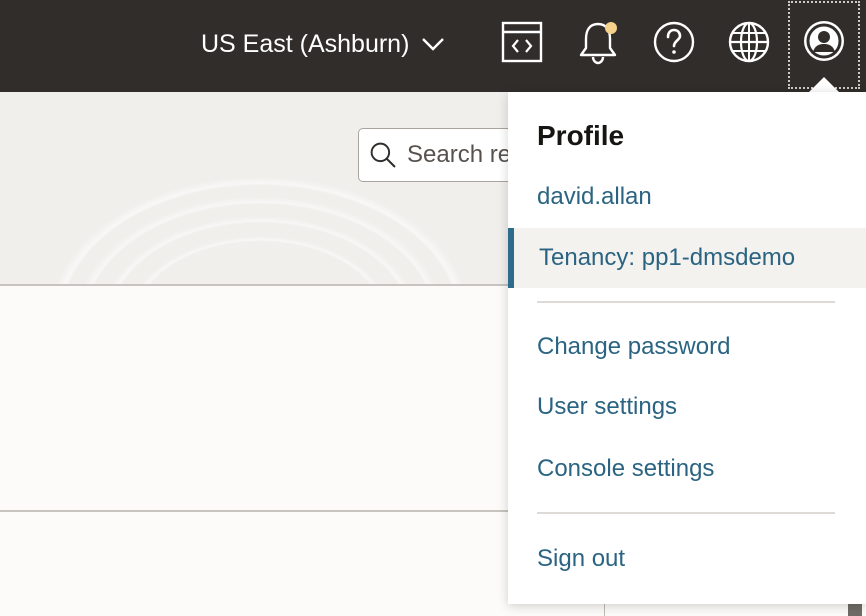 Image resolution: width=866 pixels, height=616 pixels. What do you see at coordinates (687, 197) in the screenshot?
I see `profile-username-link: david.allan` at bounding box center [687, 197].